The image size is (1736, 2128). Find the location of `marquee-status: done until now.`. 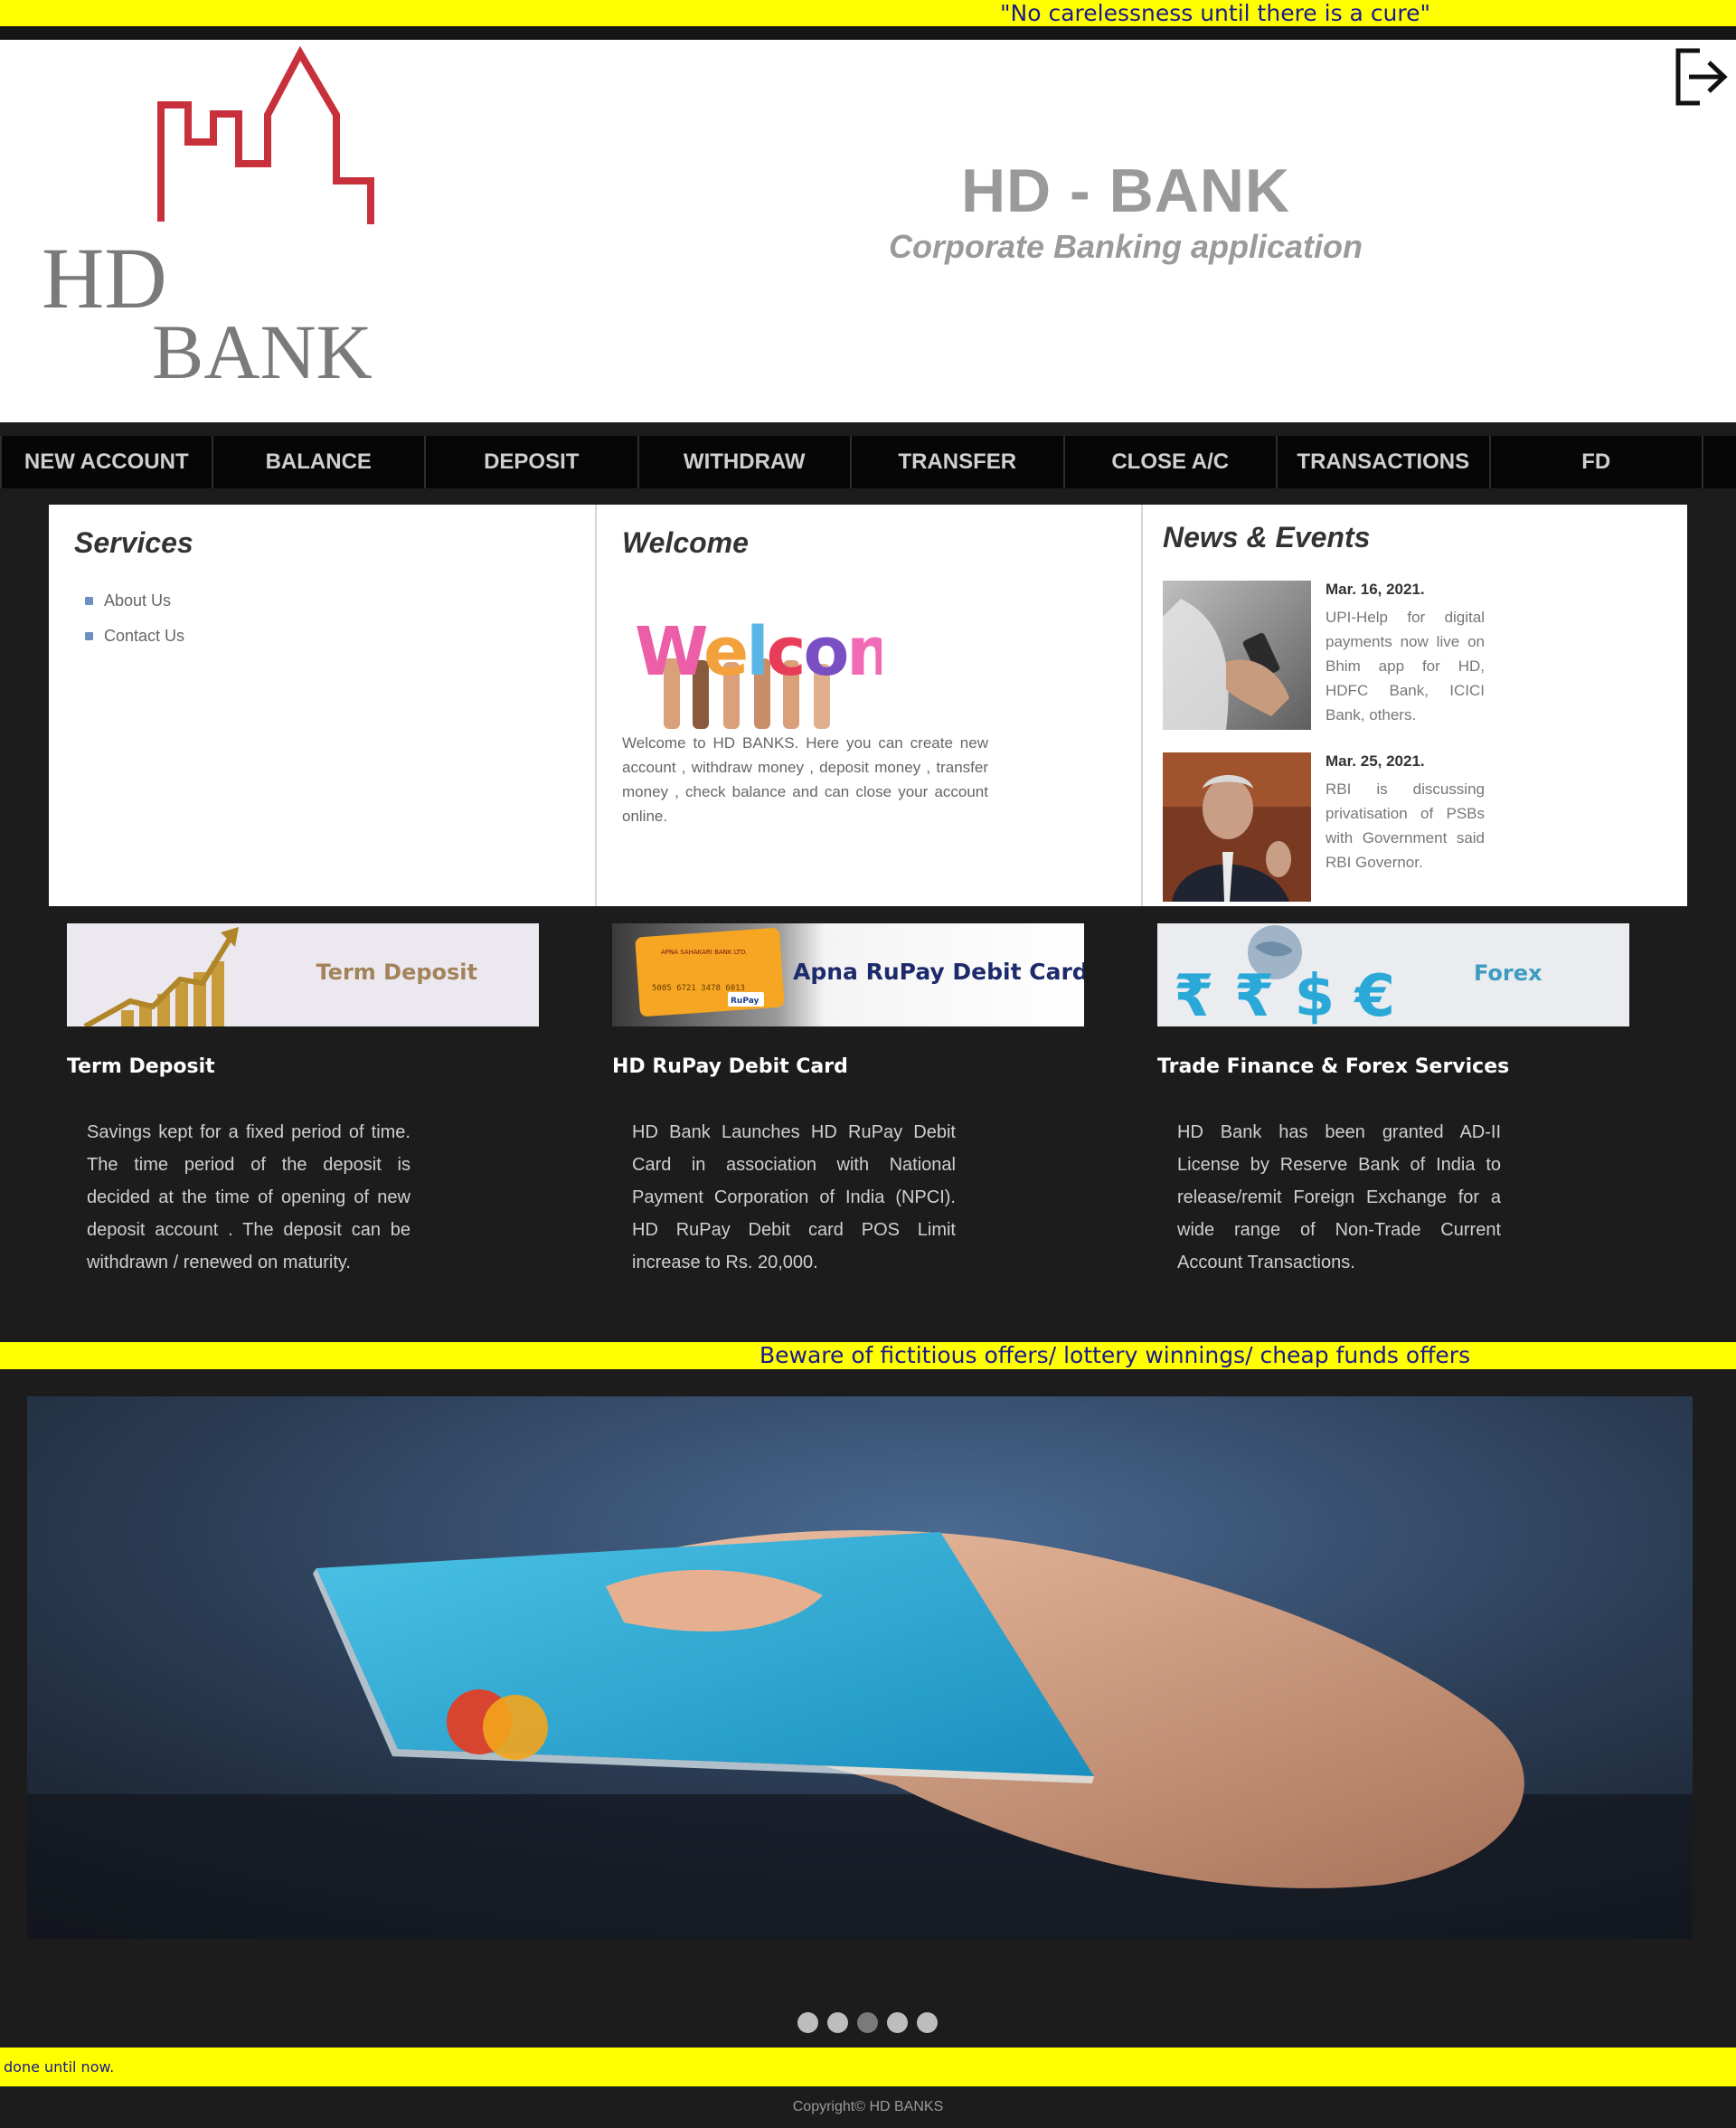

marquee-status: done until now. is located at coordinates (868, 2067).